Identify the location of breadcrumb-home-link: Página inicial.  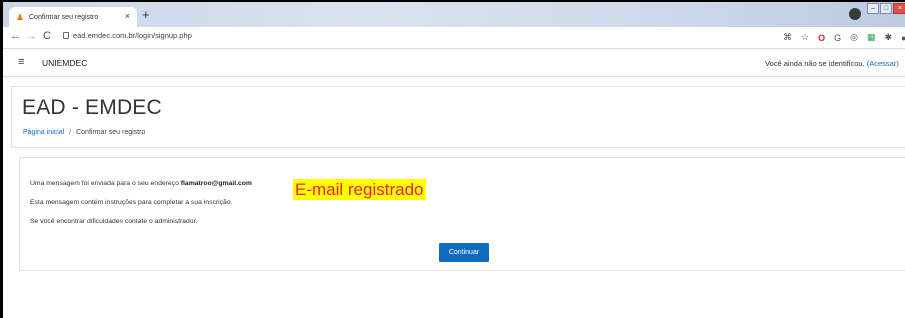
(43, 132).